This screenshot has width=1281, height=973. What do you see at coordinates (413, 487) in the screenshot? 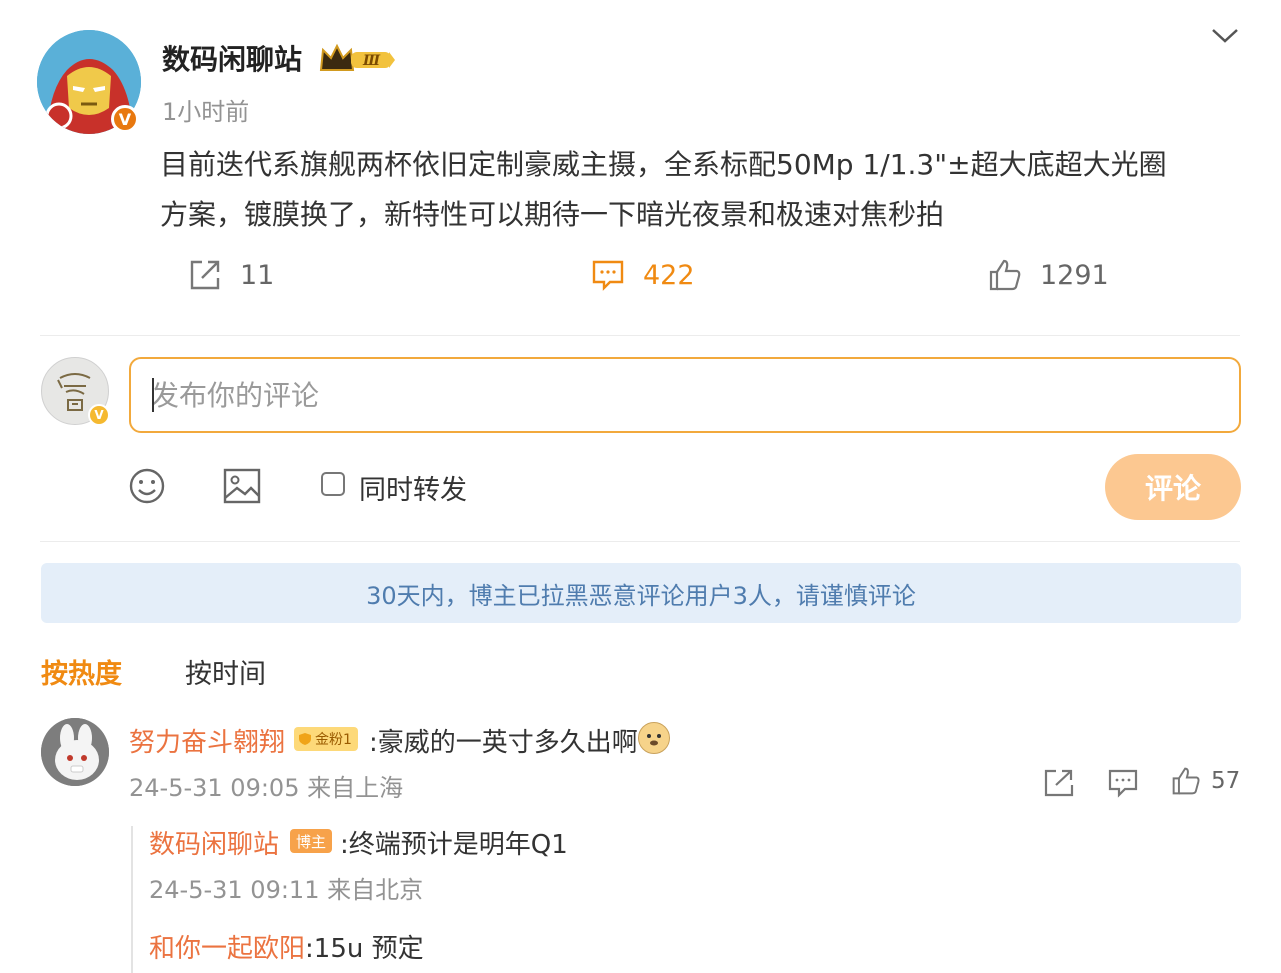
I see `also-repost-label: 同时转发` at bounding box center [413, 487].